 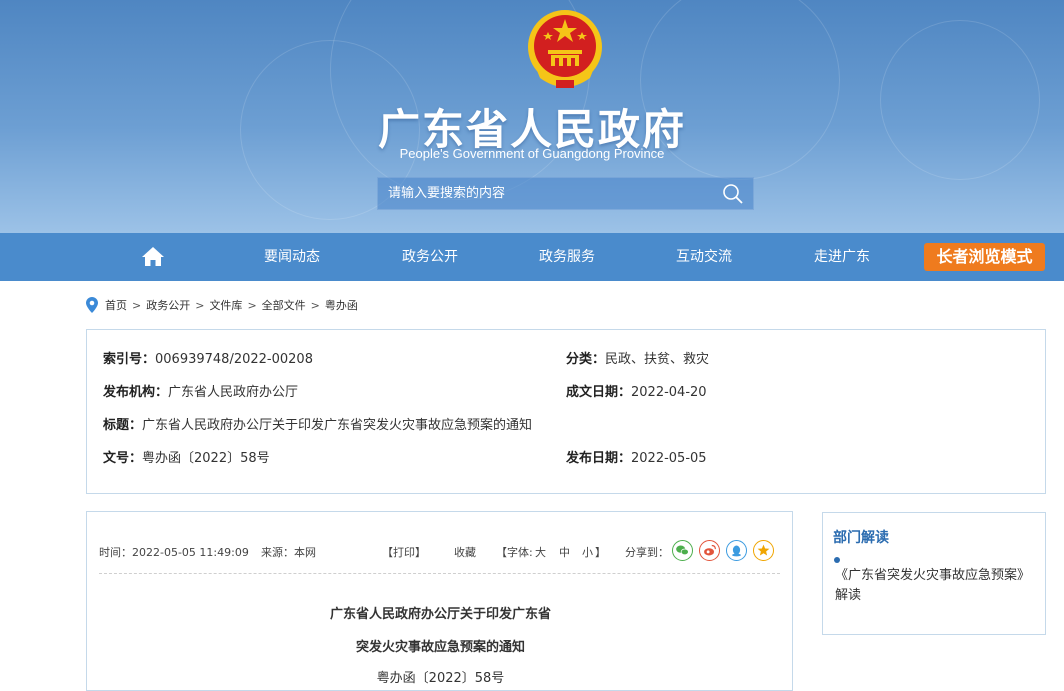 What do you see at coordinates (341, 305) in the screenshot?
I see `breadcrumb-yue-ban-han: 粤办函` at bounding box center [341, 305].